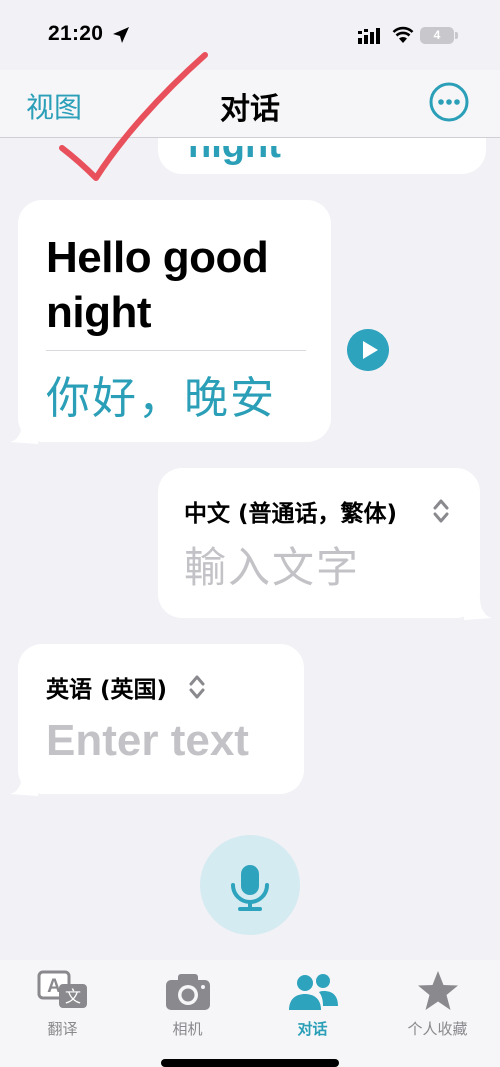 The width and height of the screenshot is (500, 1067). Describe the element at coordinates (449, 102) in the screenshot. I see `ellipsis-circle-icon` at that location.